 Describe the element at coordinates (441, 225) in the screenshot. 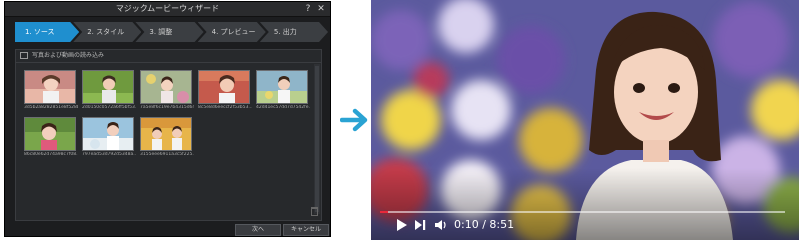

I see `volume-icon` at that location.